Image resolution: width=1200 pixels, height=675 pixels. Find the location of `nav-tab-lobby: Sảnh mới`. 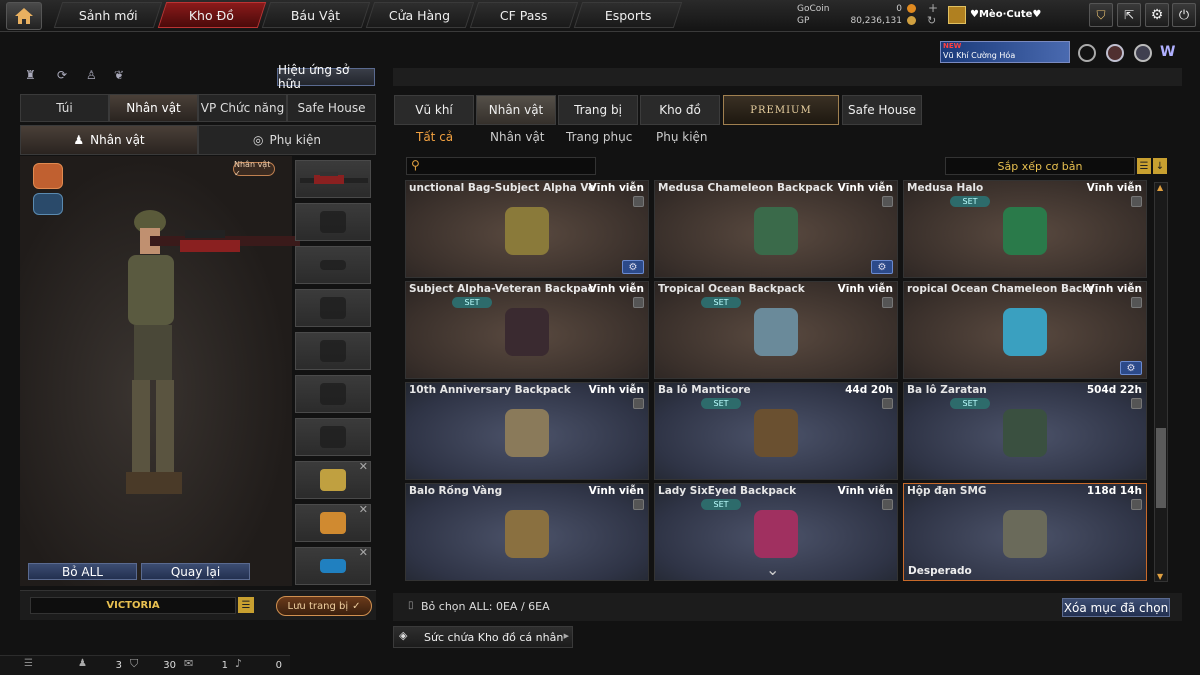

nav-tab-lobby: Sảnh mới is located at coordinates (108, 15).